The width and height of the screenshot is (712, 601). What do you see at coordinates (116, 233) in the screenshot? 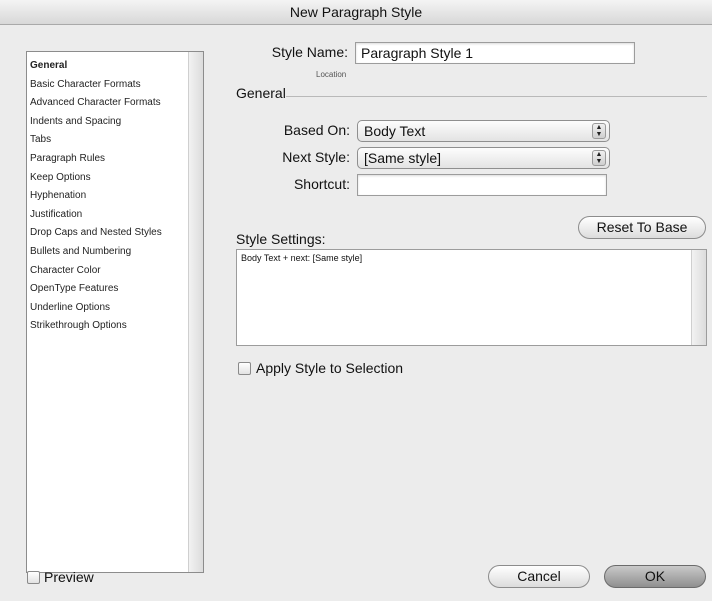
I see `sidebar-item: Drop Caps and Nested Styles` at bounding box center [116, 233].